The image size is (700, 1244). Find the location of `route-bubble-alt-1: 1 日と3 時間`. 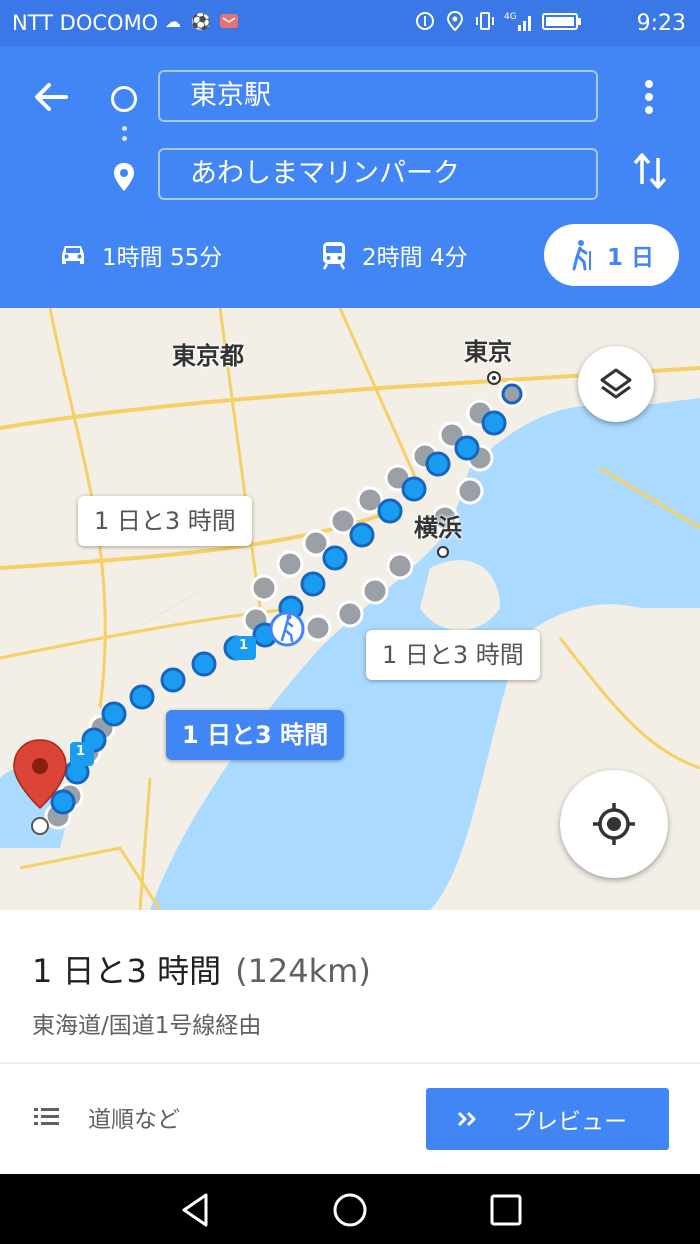

route-bubble-alt-1: 1 日と3 時間 is located at coordinates (165, 521).